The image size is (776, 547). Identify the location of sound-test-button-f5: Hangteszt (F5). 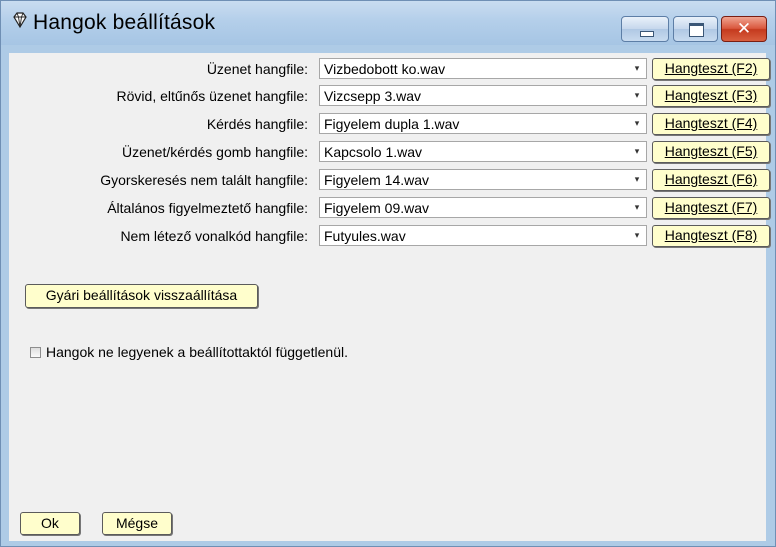
(711, 152).